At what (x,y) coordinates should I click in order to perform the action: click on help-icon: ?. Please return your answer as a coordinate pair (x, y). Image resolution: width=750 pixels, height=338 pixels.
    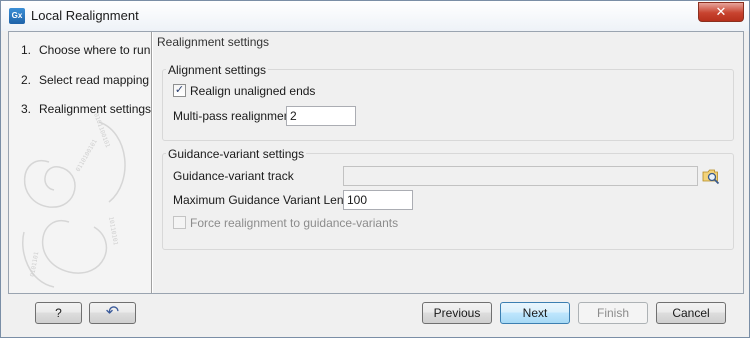
    Looking at the image, I should click on (58, 313).